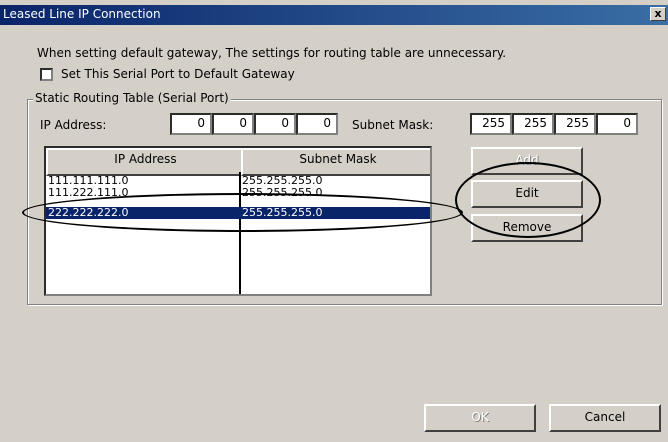 This screenshot has width=668, height=442. I want to click on subnet-mask-label: Subnet Mask:, so click(393, 125).